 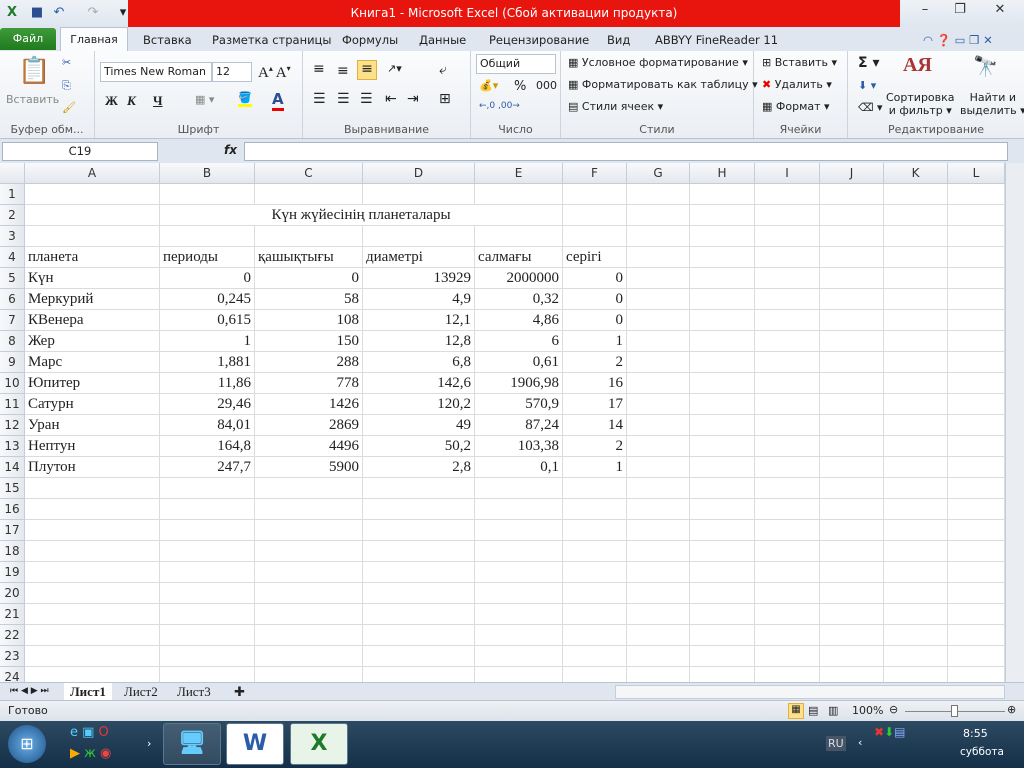 What do you see at coordinates (519, 614) in the screenshot?
I see `cell-E21` at bounding box center [519, 614].